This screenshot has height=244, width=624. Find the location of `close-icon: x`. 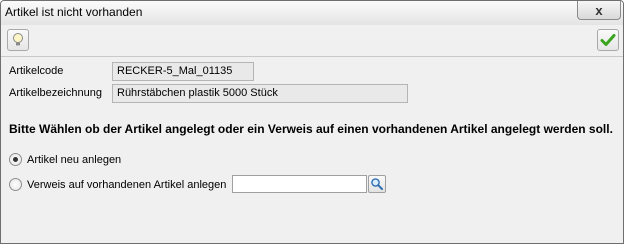

close-icon: x is located at coordinates (599, 10).